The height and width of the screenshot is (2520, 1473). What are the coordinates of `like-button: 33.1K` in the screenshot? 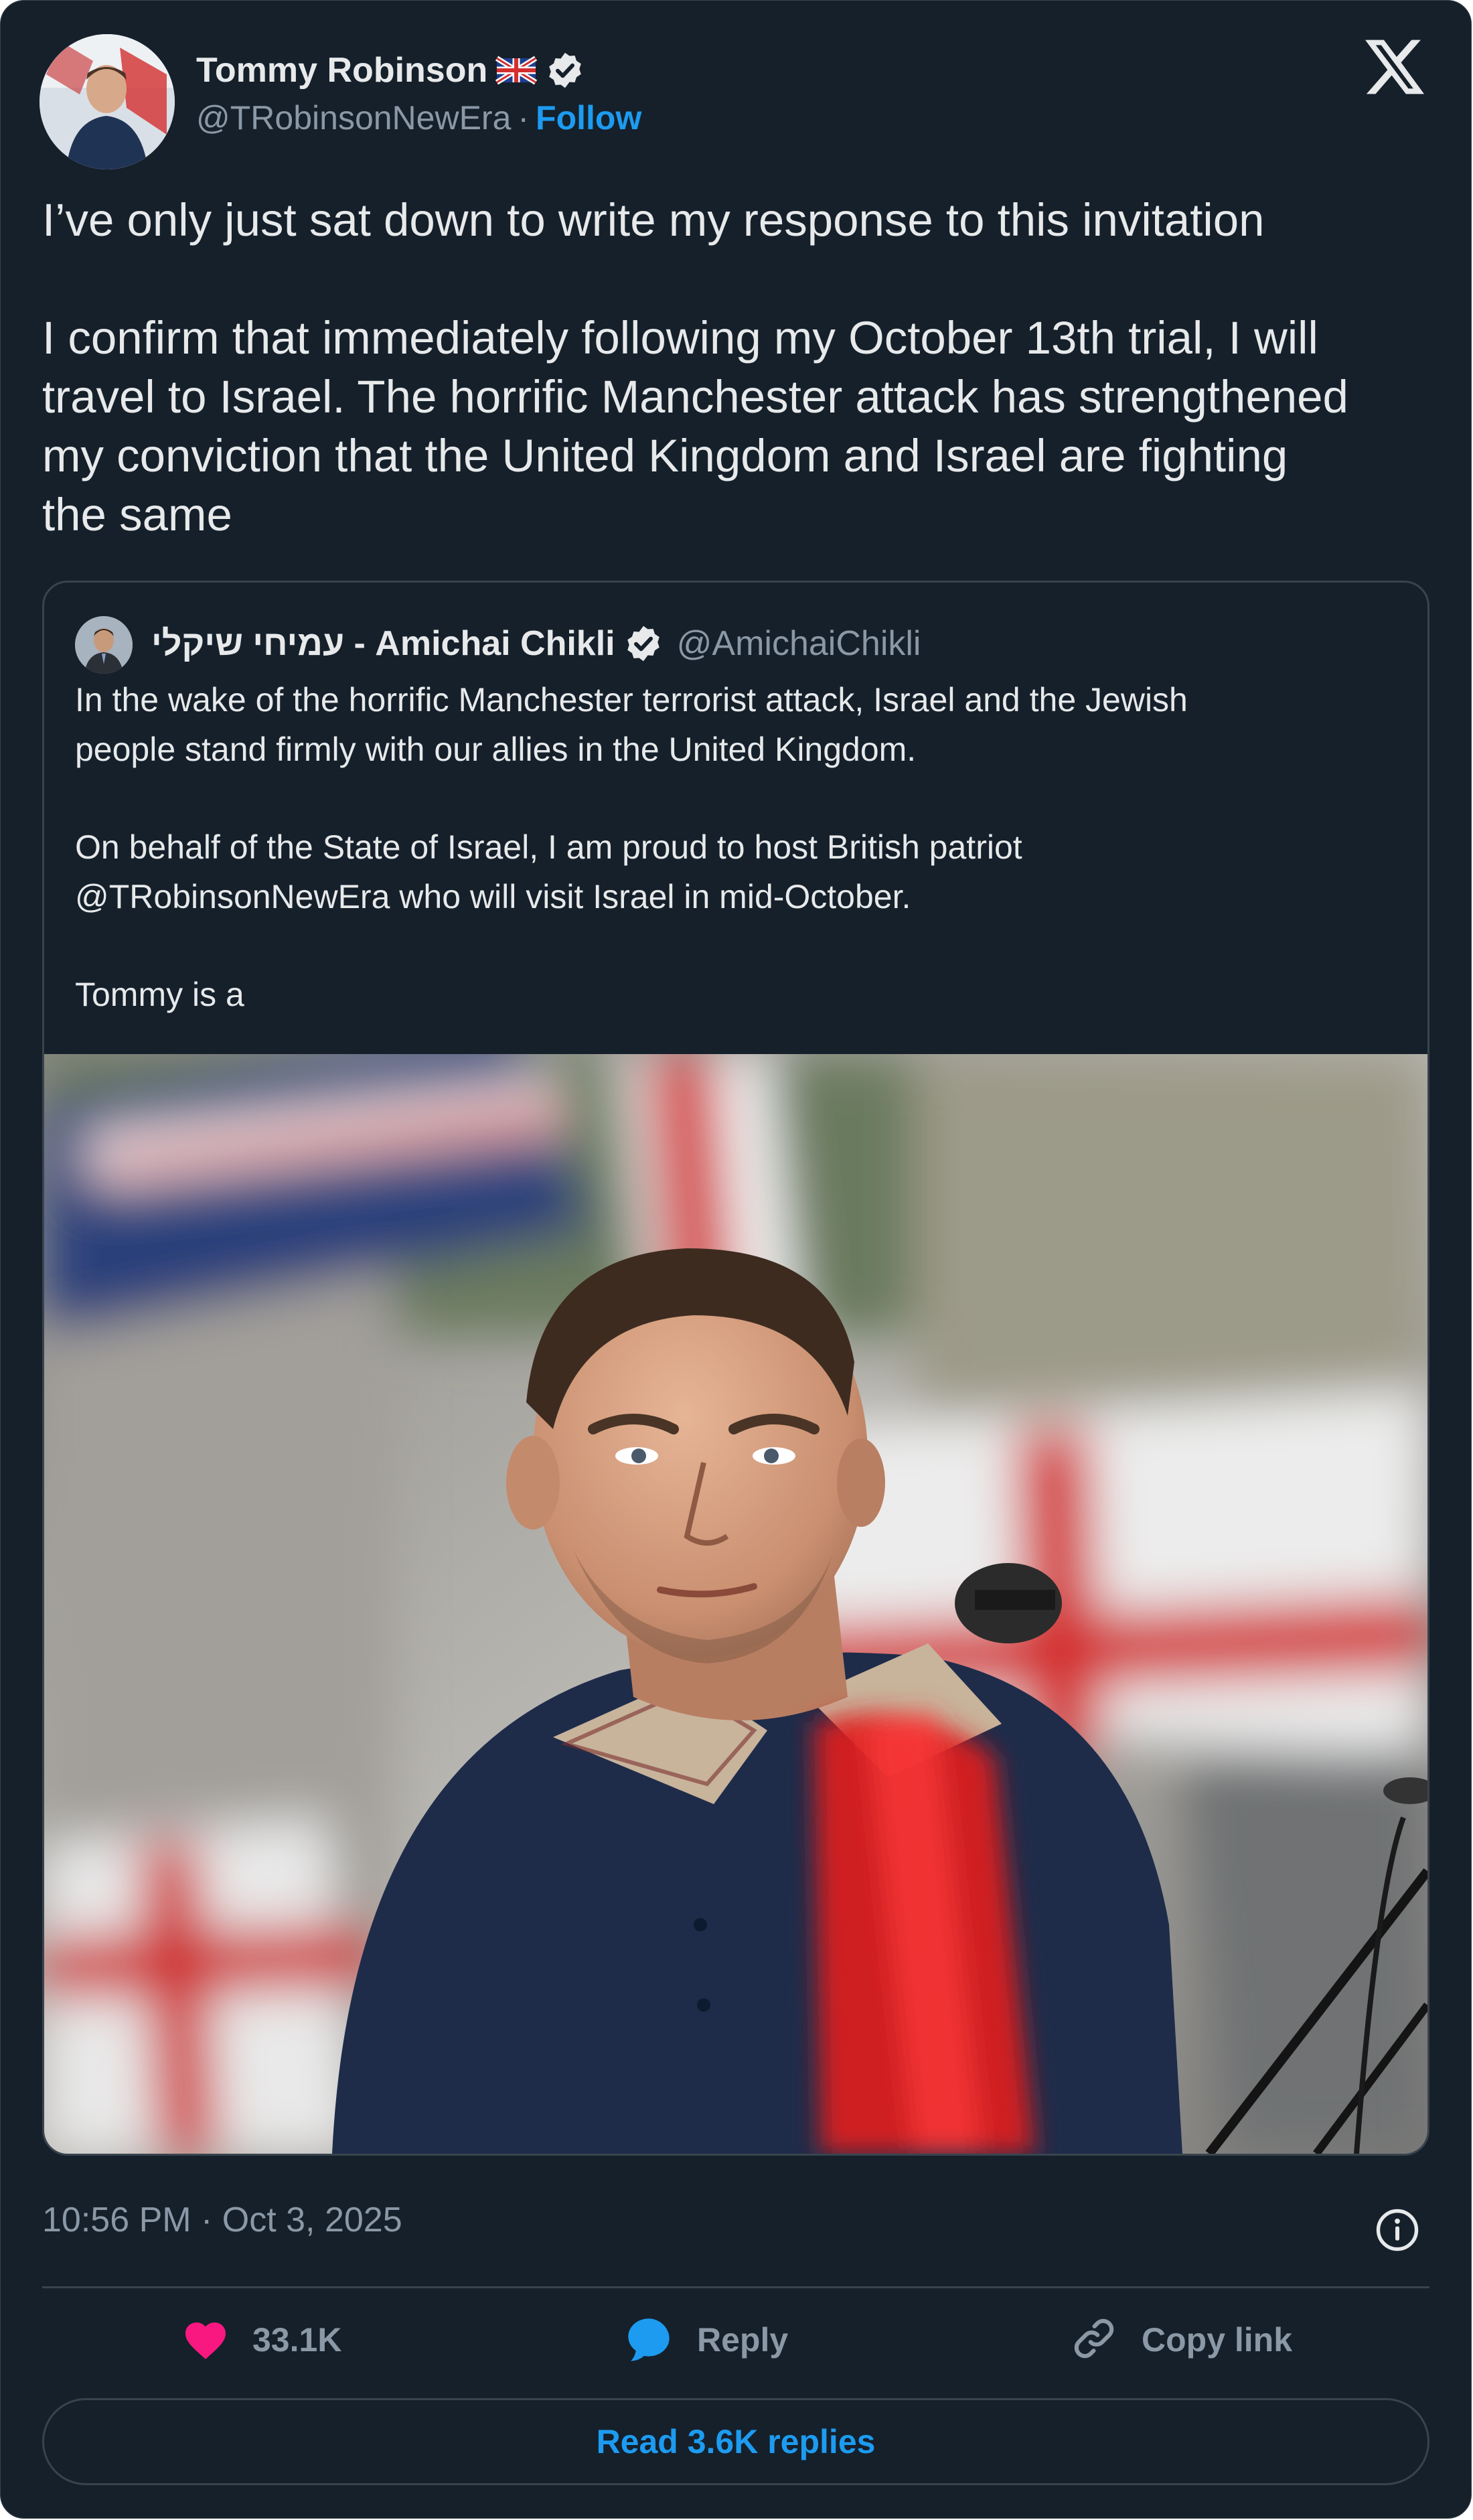 It's located at (261, 2340).